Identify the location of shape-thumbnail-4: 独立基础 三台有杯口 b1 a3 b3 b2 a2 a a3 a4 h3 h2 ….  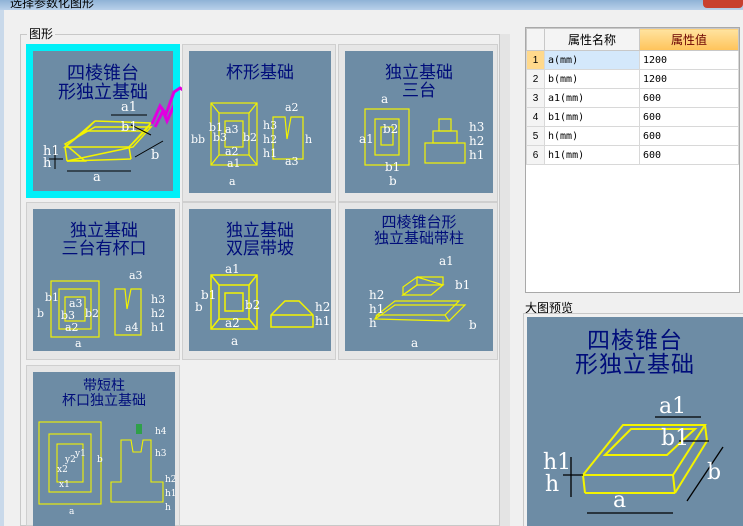
(104, 280).